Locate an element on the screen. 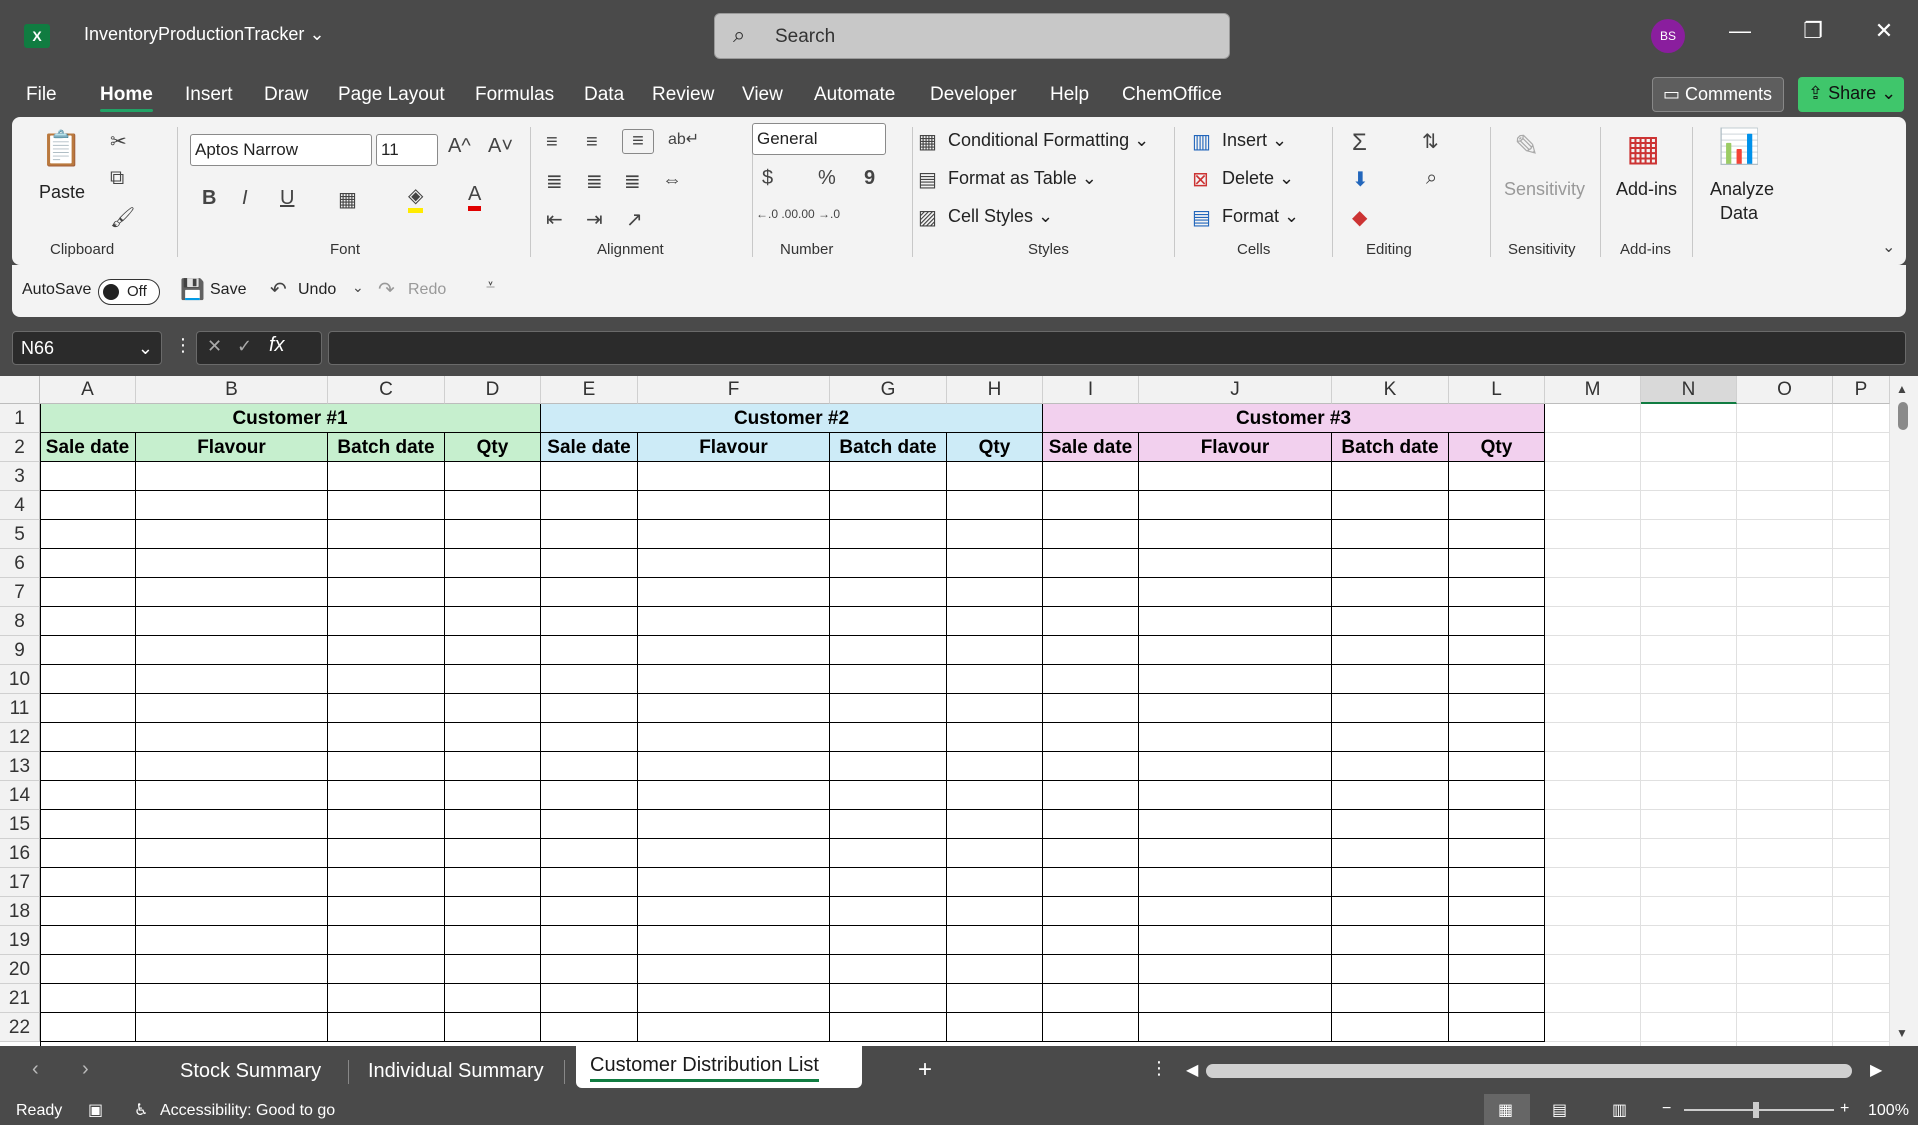 The width and height of the screenshot is (1918, 1125). tab-view: View is located at coordinates (762, 95).